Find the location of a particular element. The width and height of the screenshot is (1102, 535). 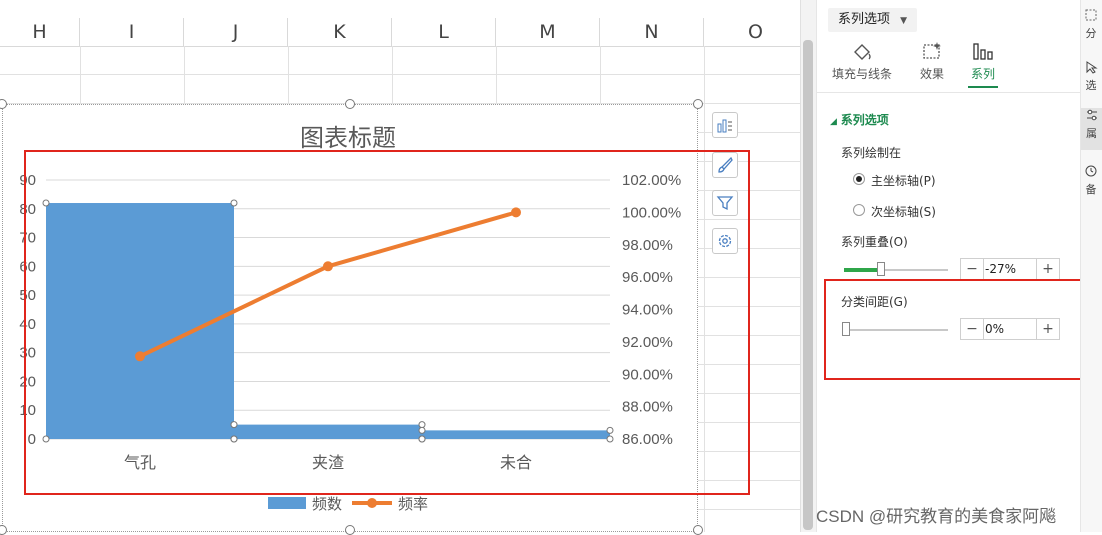

chevron-down-icon: ▼ is located at coordinates (904, 21).